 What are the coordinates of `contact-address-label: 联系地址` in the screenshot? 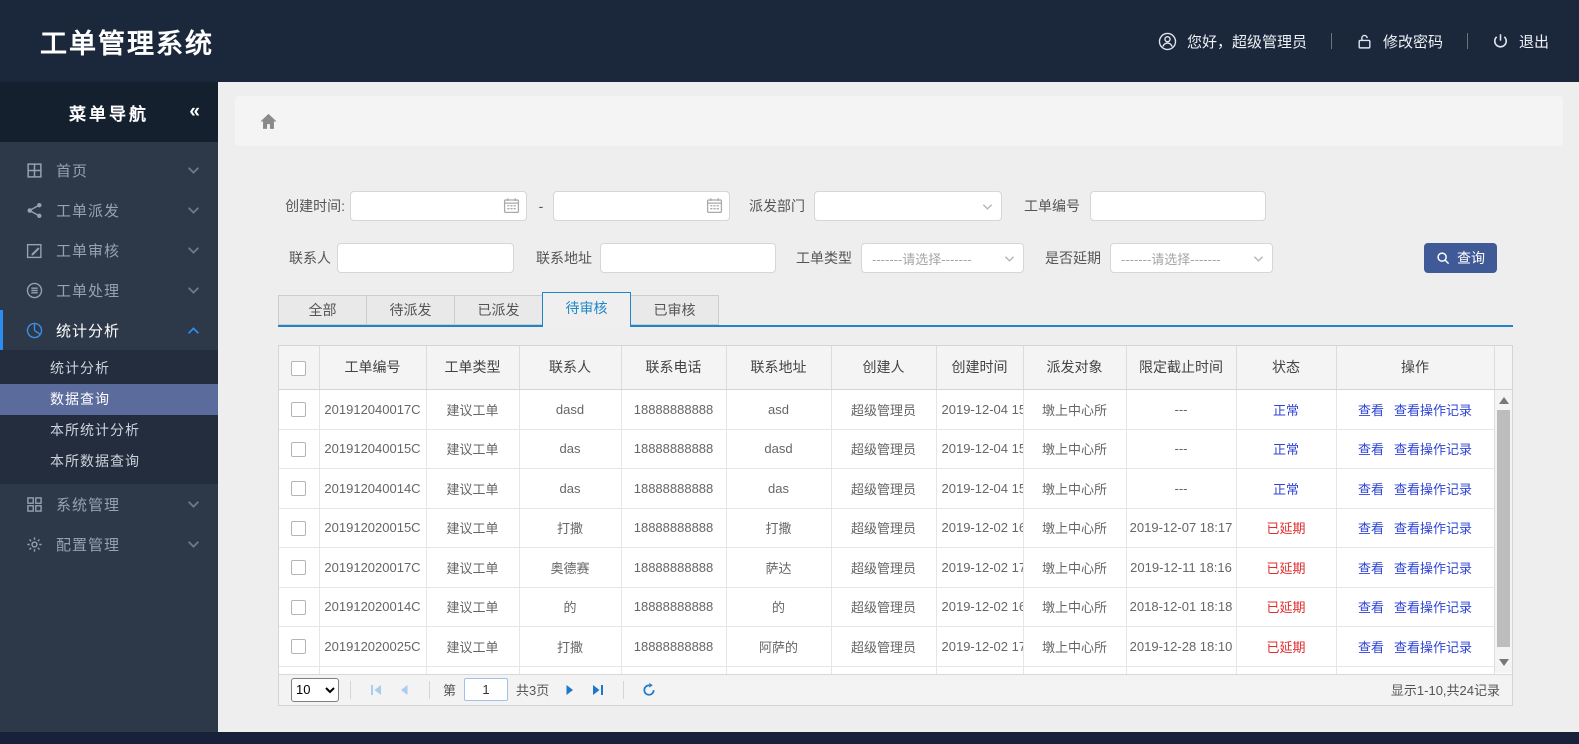 It's located at (564, 258).